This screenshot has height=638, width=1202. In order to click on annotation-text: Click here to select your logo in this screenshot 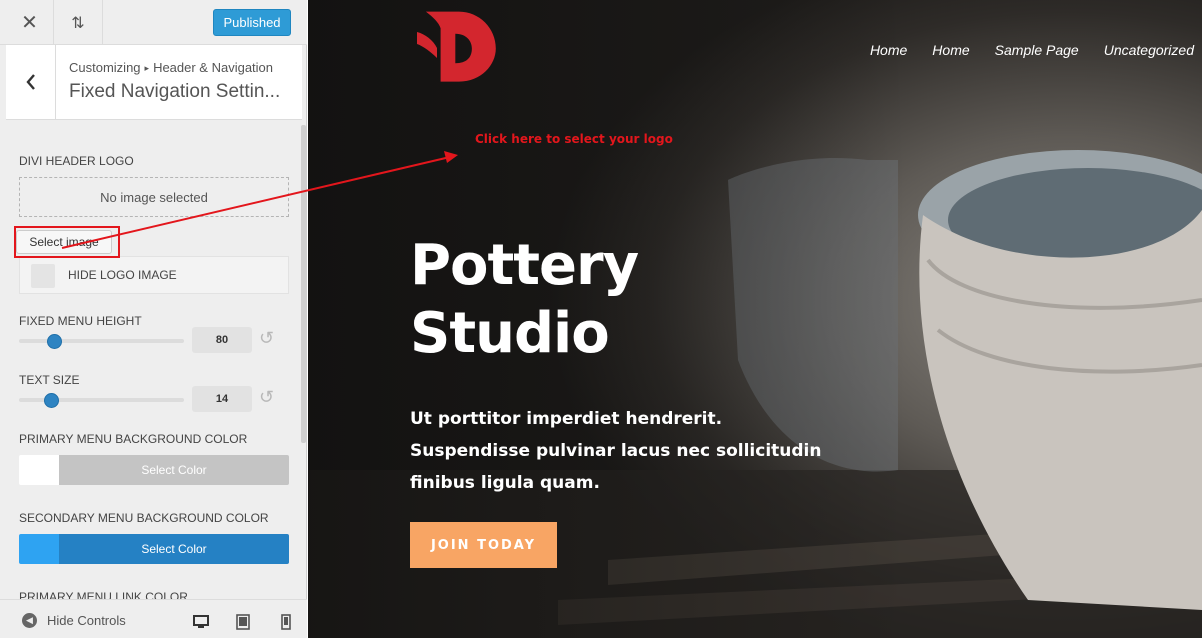, I will do `click(574, 139)`.